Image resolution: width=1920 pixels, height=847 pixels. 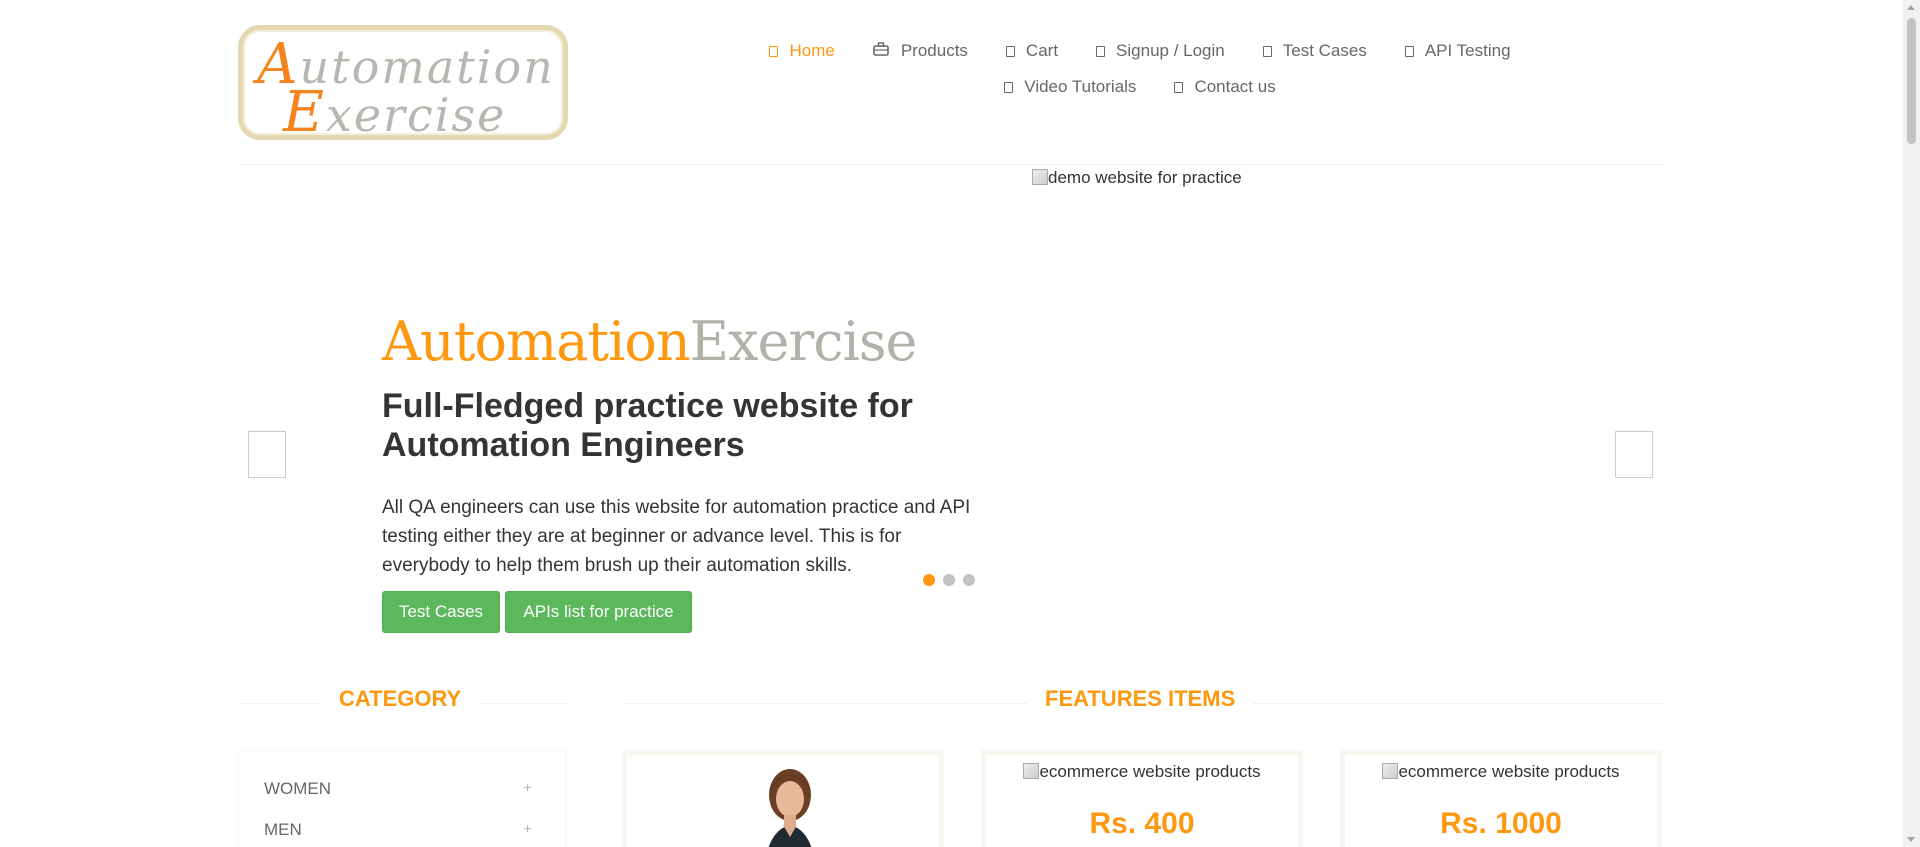 I want to click on slider-next-button, so click(x=1634, y=454).